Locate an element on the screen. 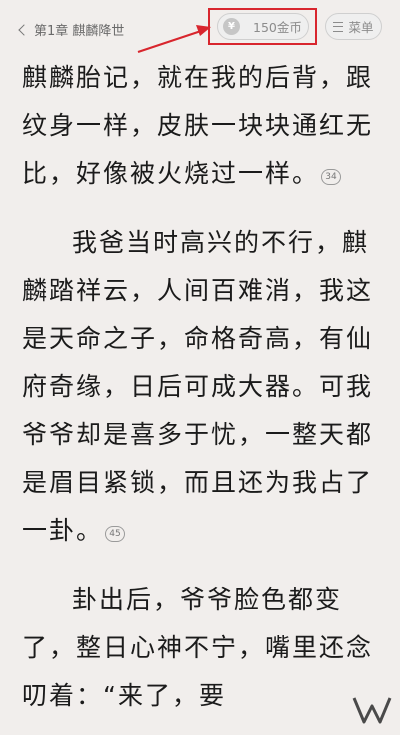 This screenshot has width=400, height=735. chapter-title: 第1章 麒麟降世 is located at coordinates (79, 31).